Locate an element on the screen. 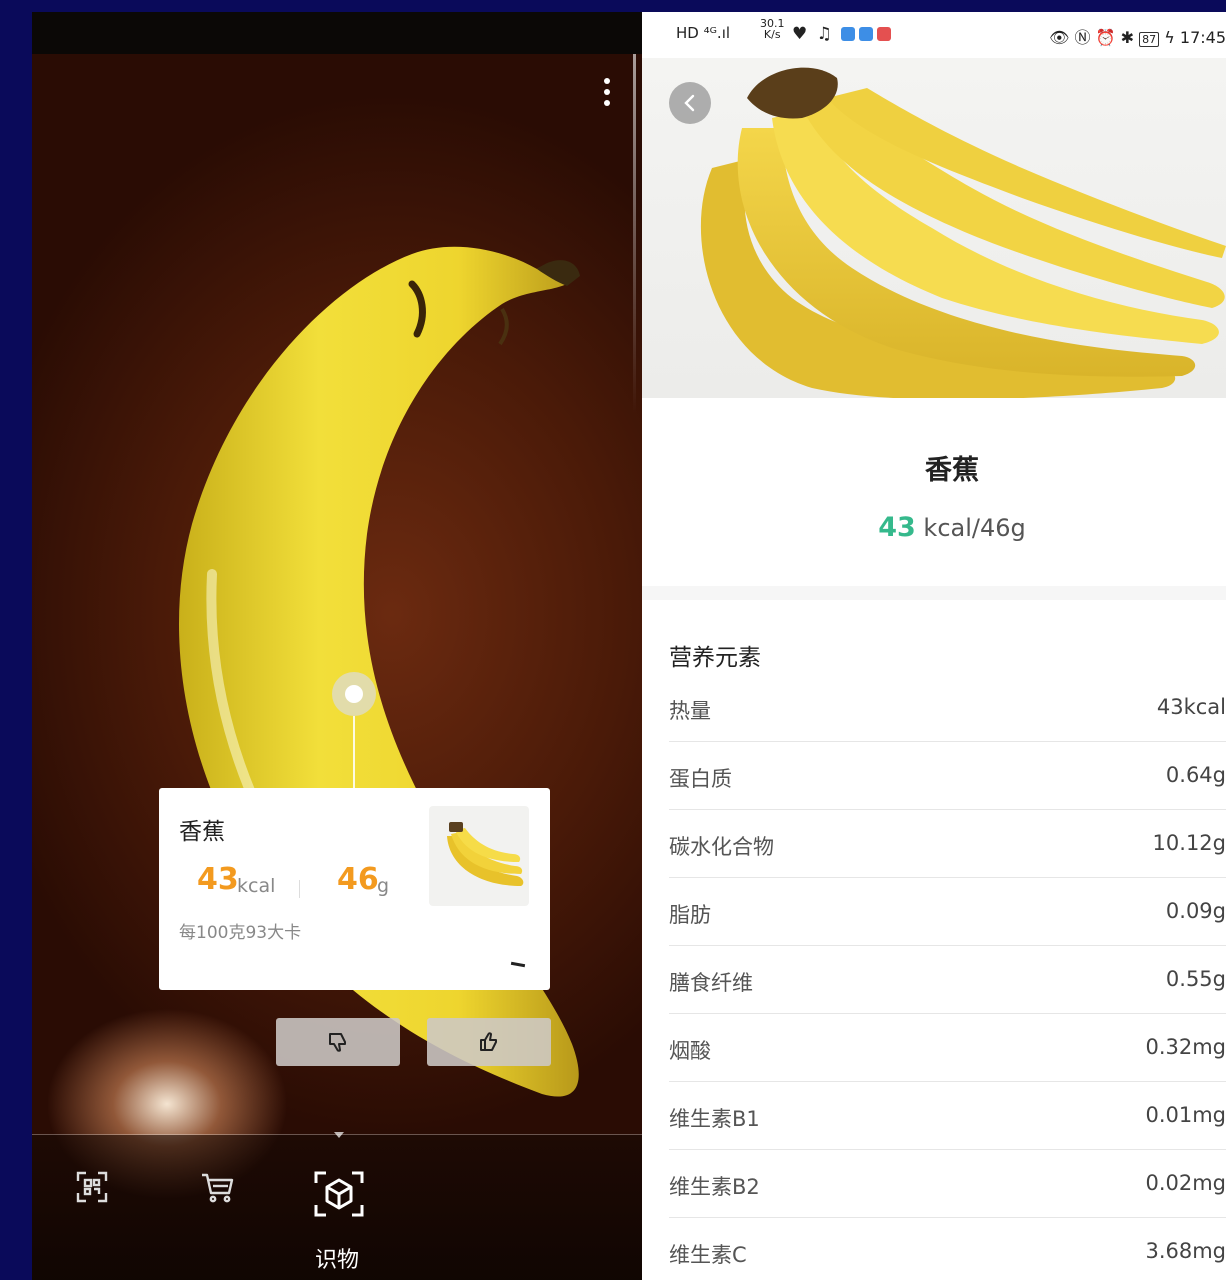  calorie-serving: kcal/46g is located at coordinates (970, 528).